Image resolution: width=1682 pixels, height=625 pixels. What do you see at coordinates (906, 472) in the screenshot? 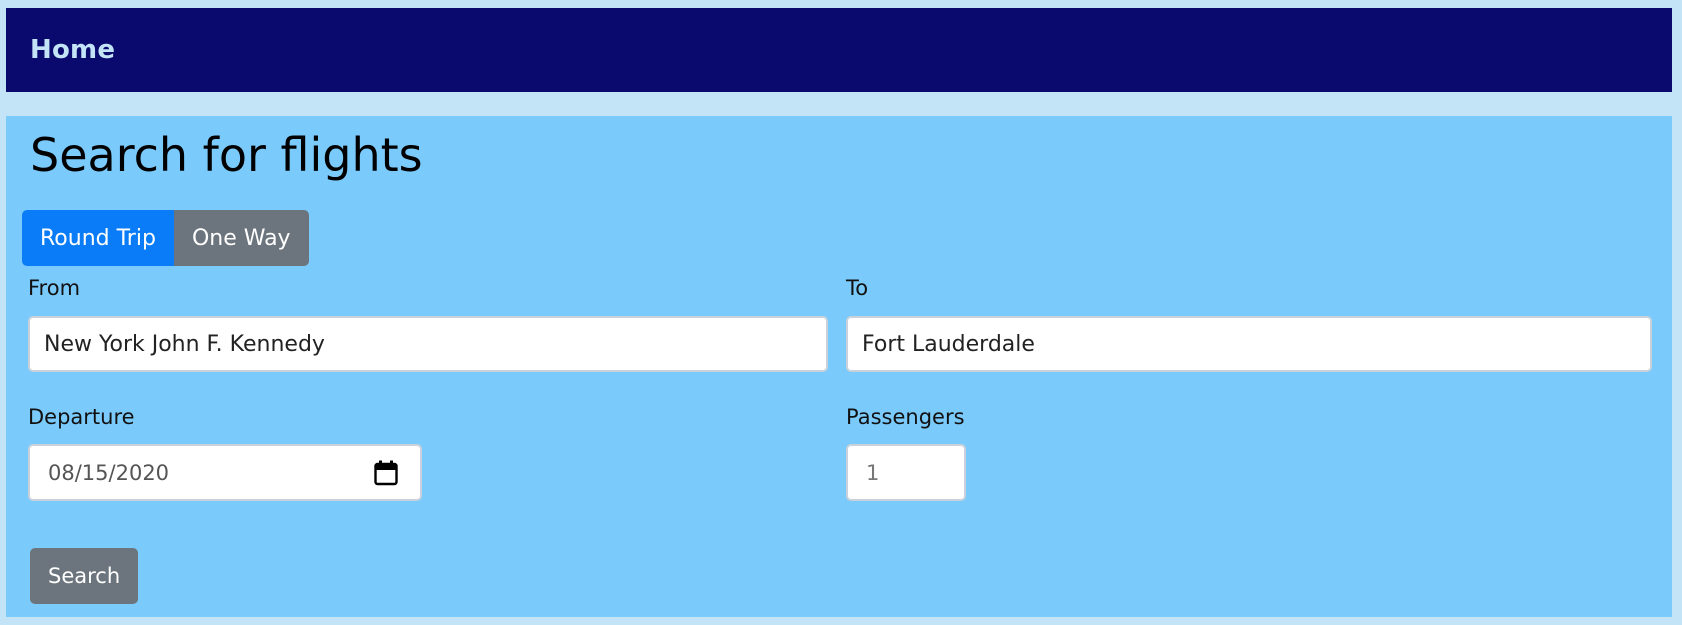
I see `passengers-input: 1` at bounding box center [906, 472].